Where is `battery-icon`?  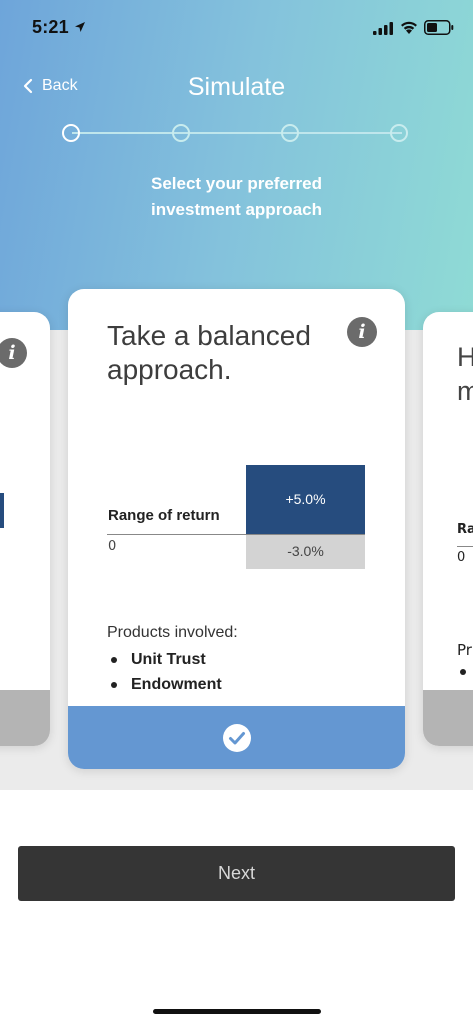 battery-icon is located at coordinates (439, 27).